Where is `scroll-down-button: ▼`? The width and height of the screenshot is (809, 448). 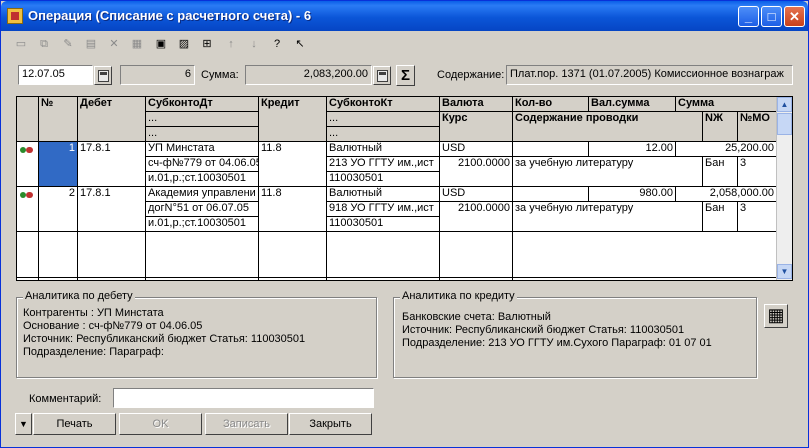
scroll-down-button: ▼ is located at coordinates (784, 271).